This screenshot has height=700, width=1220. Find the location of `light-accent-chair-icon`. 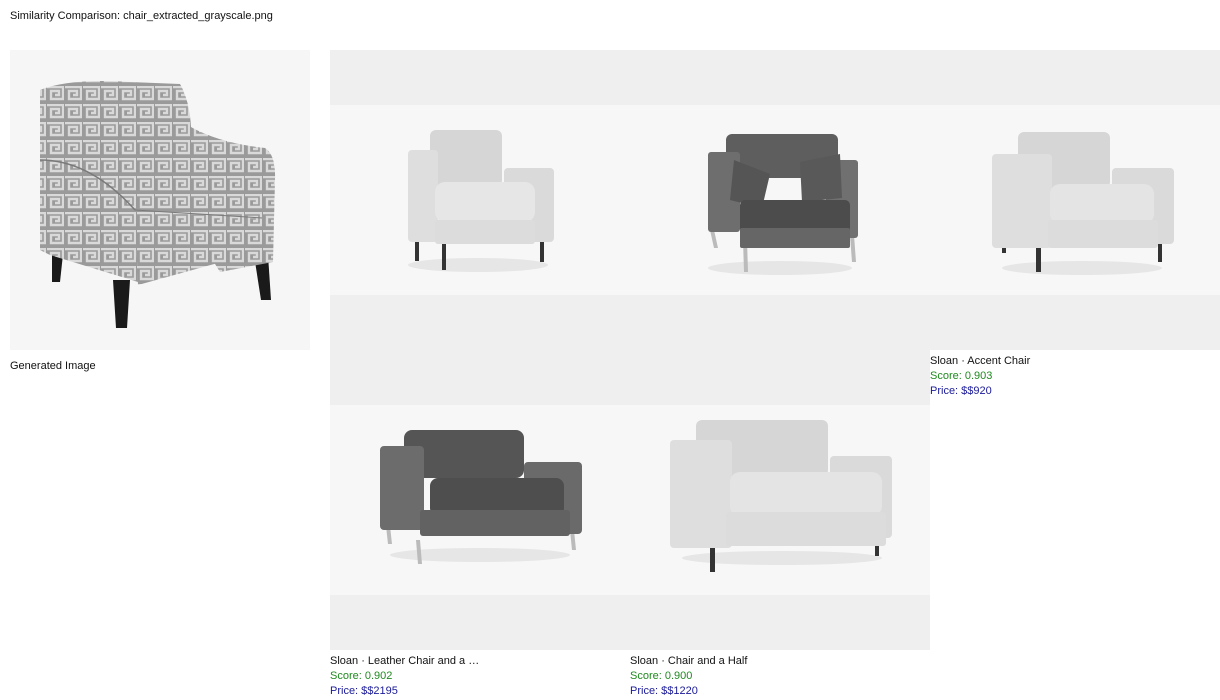

light-accent-chair-icon is located at coordinates (1083, 203).